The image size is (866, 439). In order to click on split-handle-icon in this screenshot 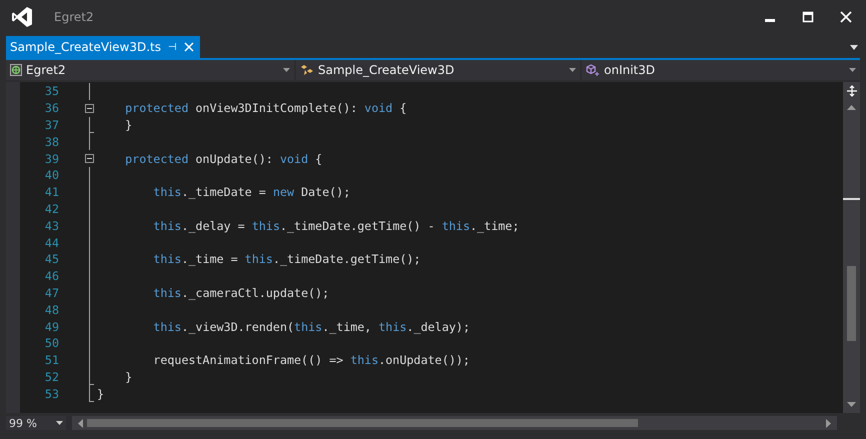, I will do `click(852, 91)`.